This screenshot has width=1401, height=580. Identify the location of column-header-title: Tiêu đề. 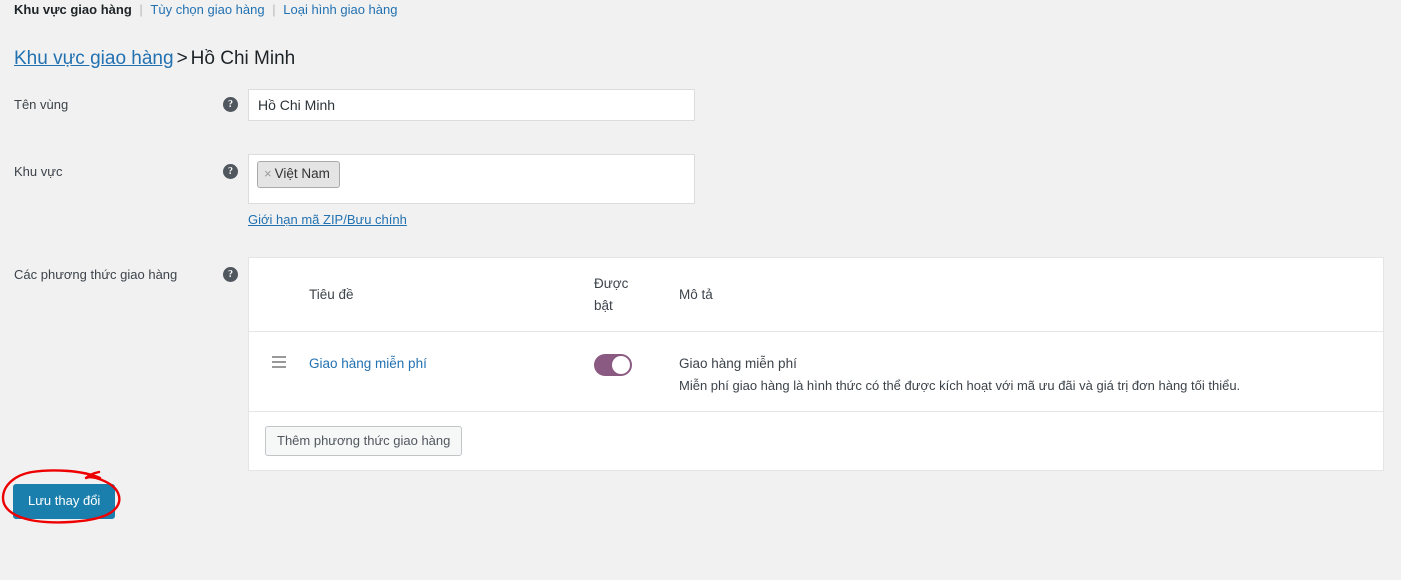
(331, 294).